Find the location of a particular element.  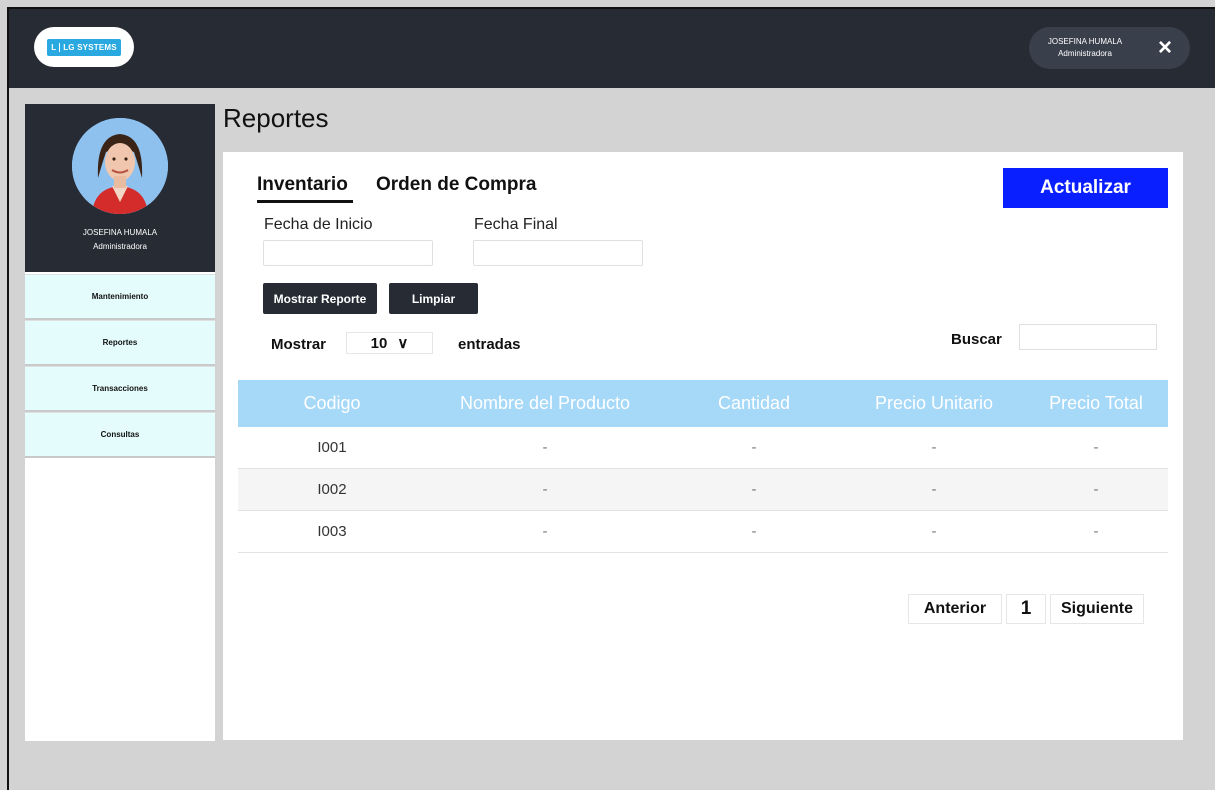

user-menu: JOSEFINA HUMALA Administradora × is located at coordinates (1109, 48).